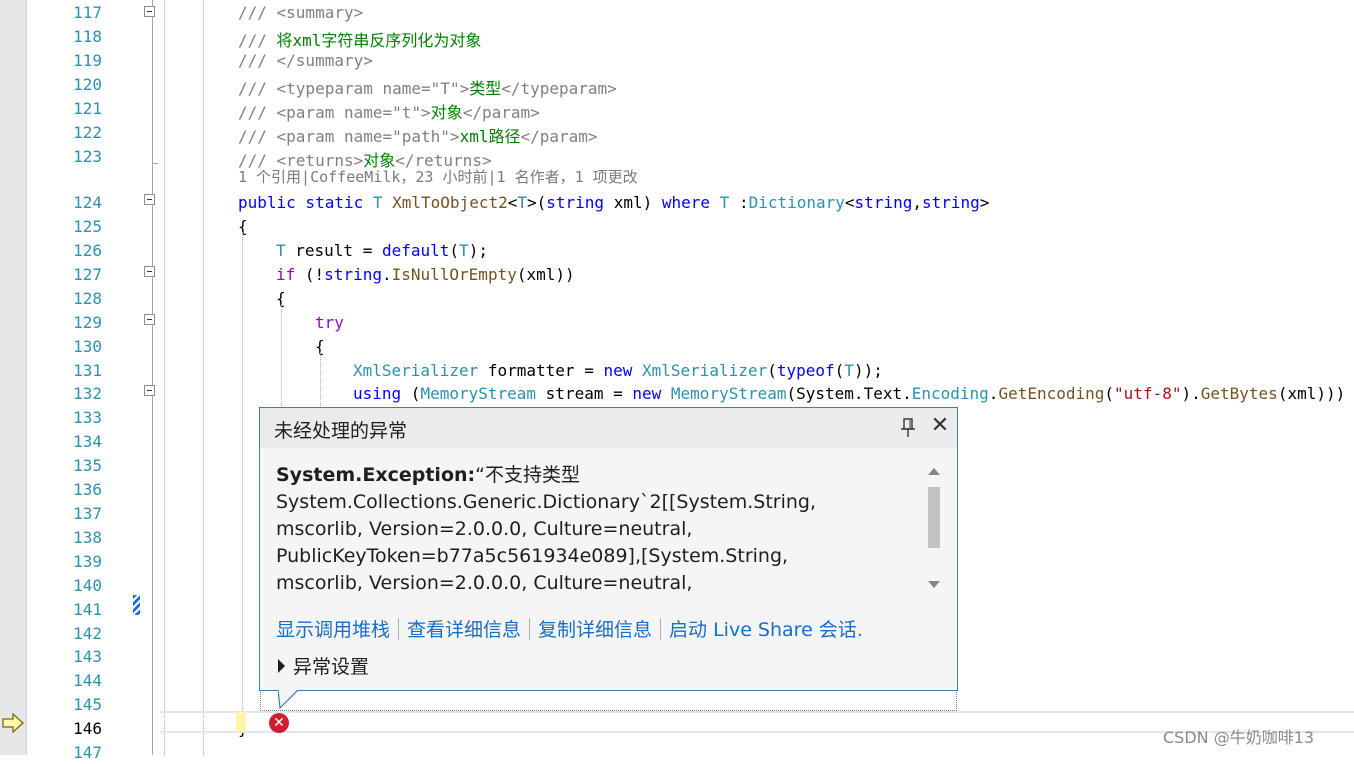 This screenshot has width=1354, height=764. What do you see at coordinates (908, 428) in the screenshot?
I see `pin-icon` at bounding box center [908, 428].